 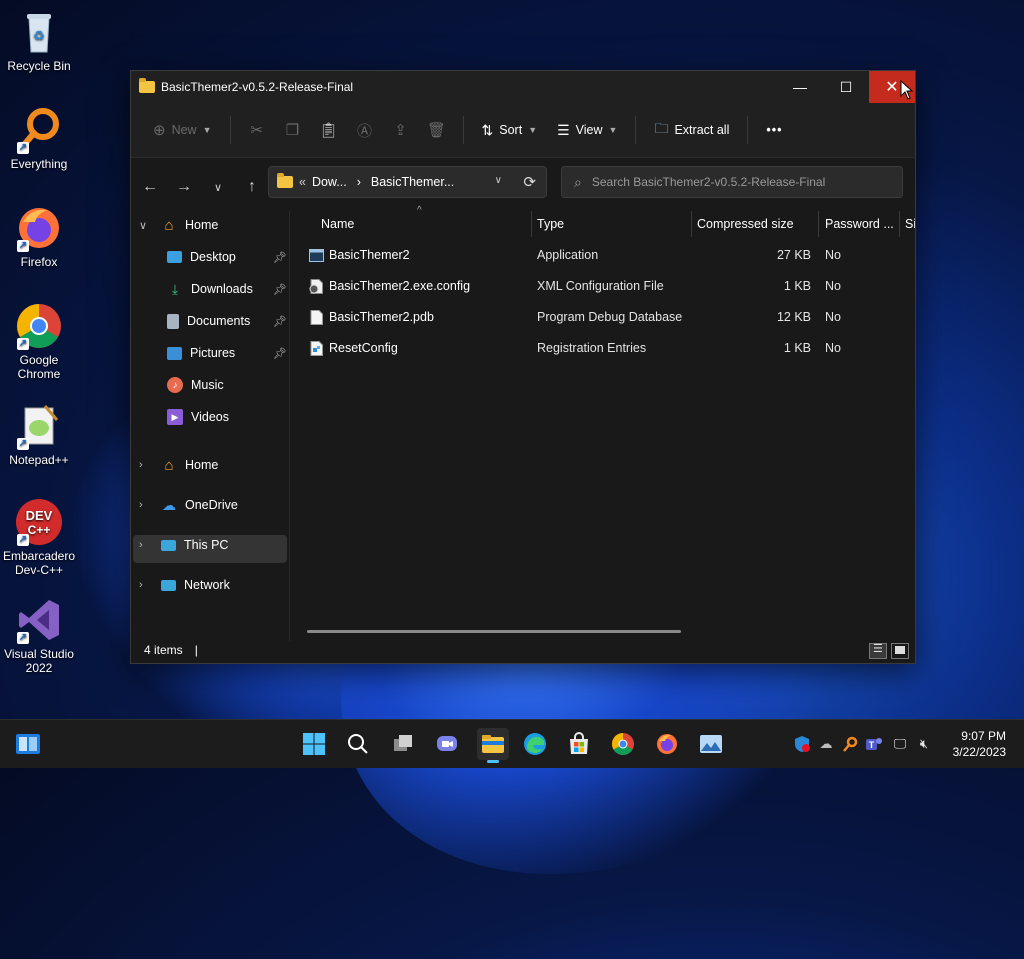 I want to click on sort-button: ⇅ Sort ▼, so click(x=510, y=130).